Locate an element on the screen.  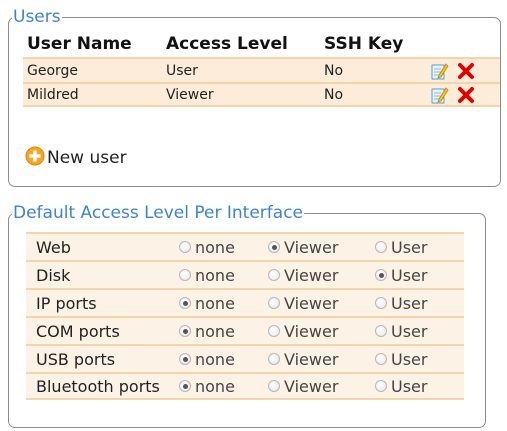
users-table-header: User Name Access Level SSH Key is located at coordinates (261, 43).